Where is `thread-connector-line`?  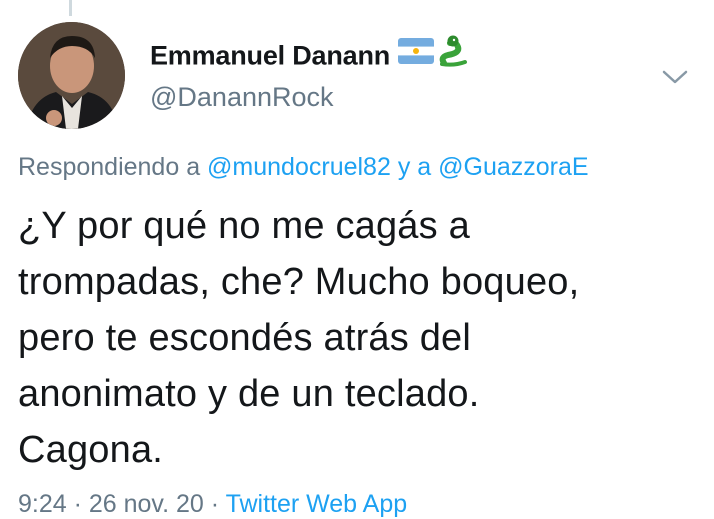
thread-connector-line is located at coordinates (70, 8).